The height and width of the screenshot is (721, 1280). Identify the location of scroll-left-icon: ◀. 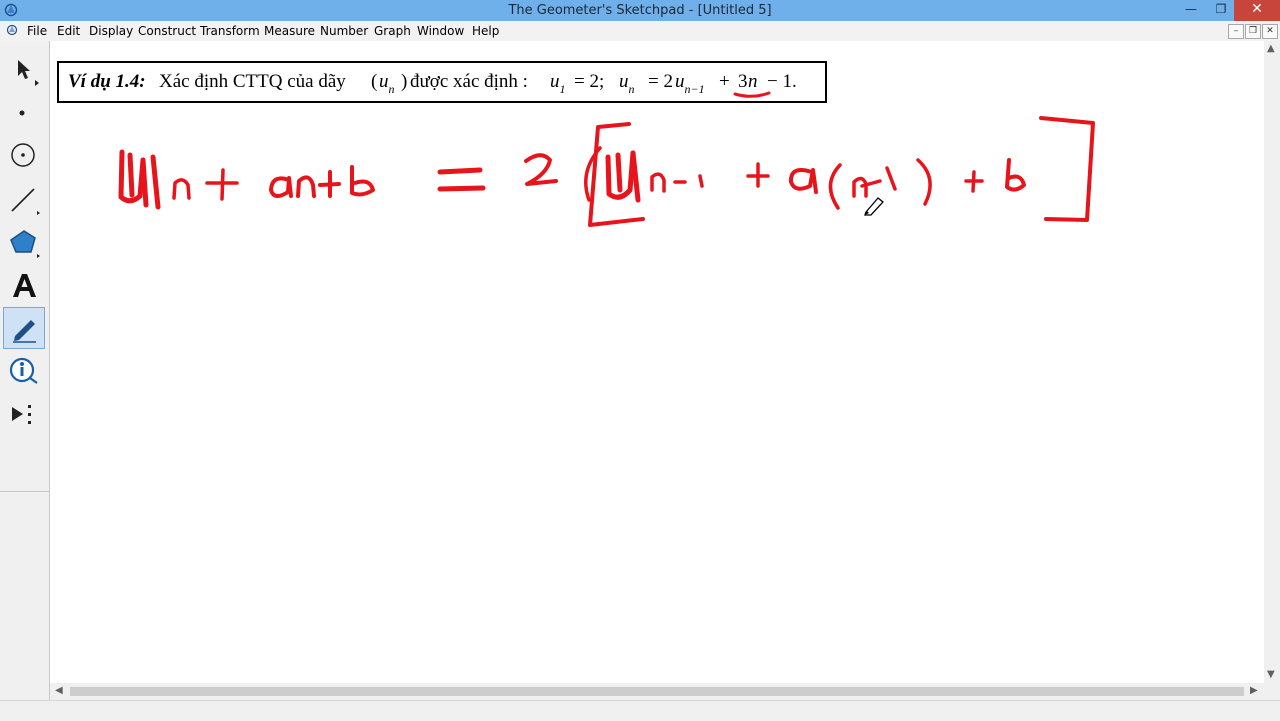
(59, 690).